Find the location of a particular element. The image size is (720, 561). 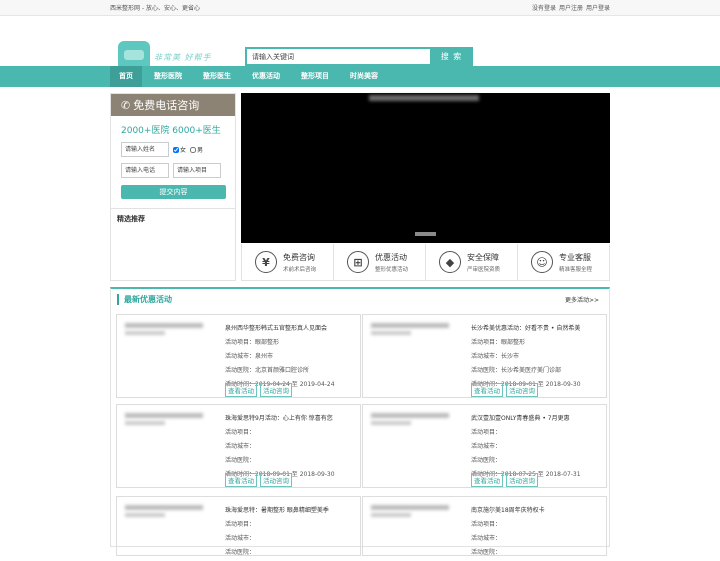

shield-icon: ◆ is located at coordinates (450, 262).